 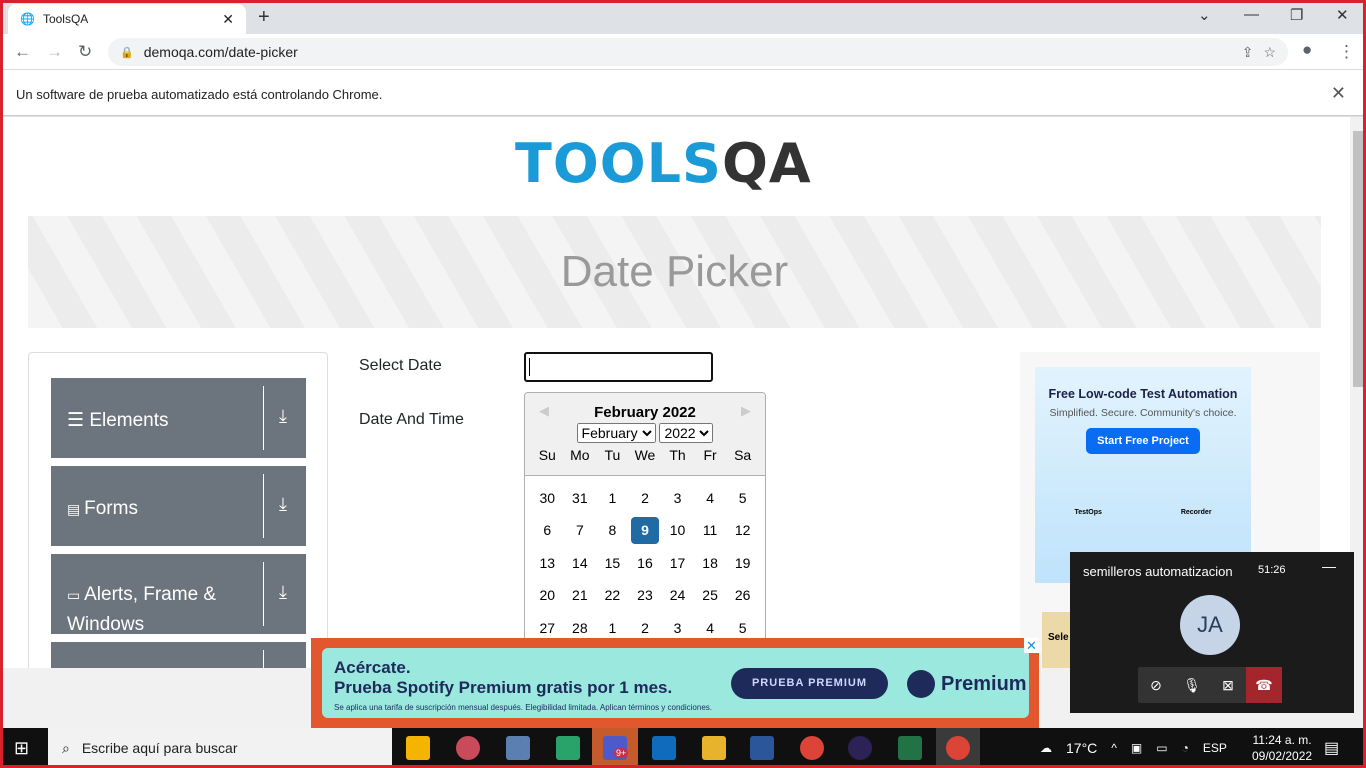 I want to click on calendar-day: 6, so click(x=547, y=530).